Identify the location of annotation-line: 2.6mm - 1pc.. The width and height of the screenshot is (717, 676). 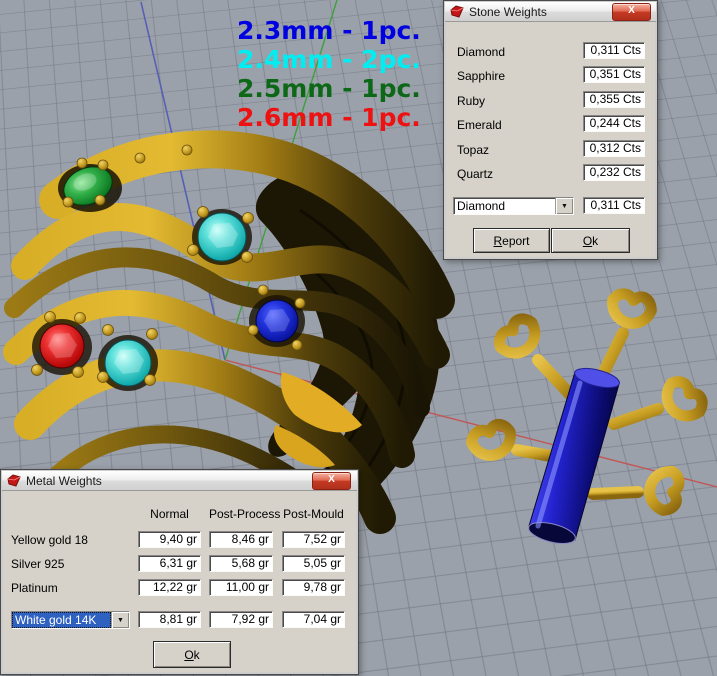
(329, 117).